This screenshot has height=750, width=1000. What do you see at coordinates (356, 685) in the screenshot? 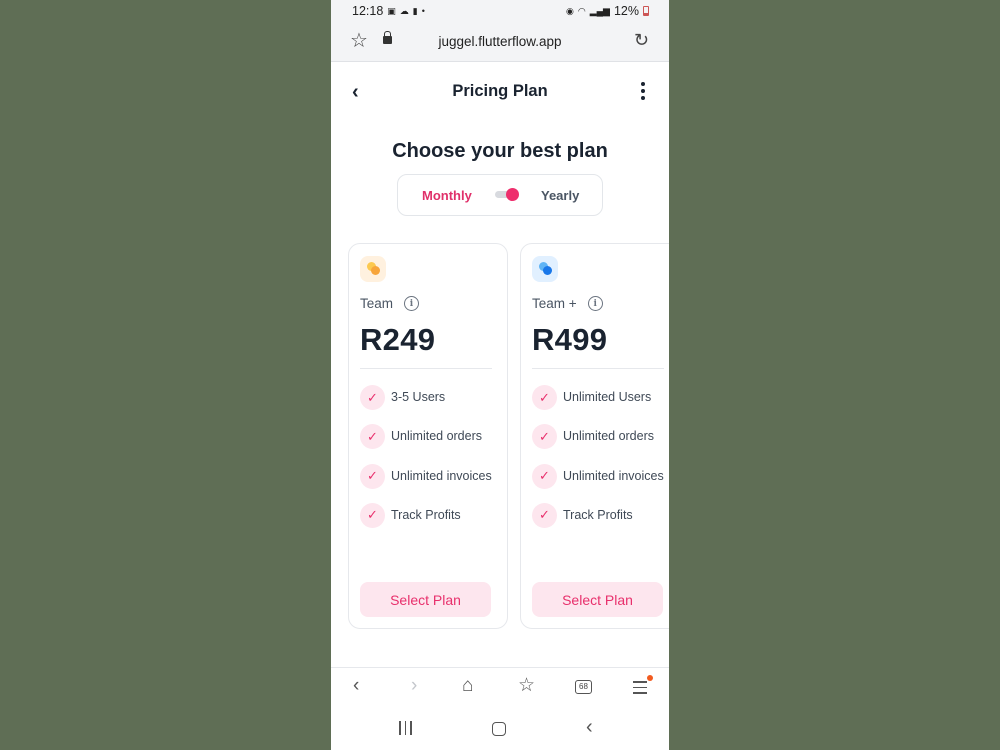
I see `browser-back-icon: ‹` at bounding box center [356, 685].